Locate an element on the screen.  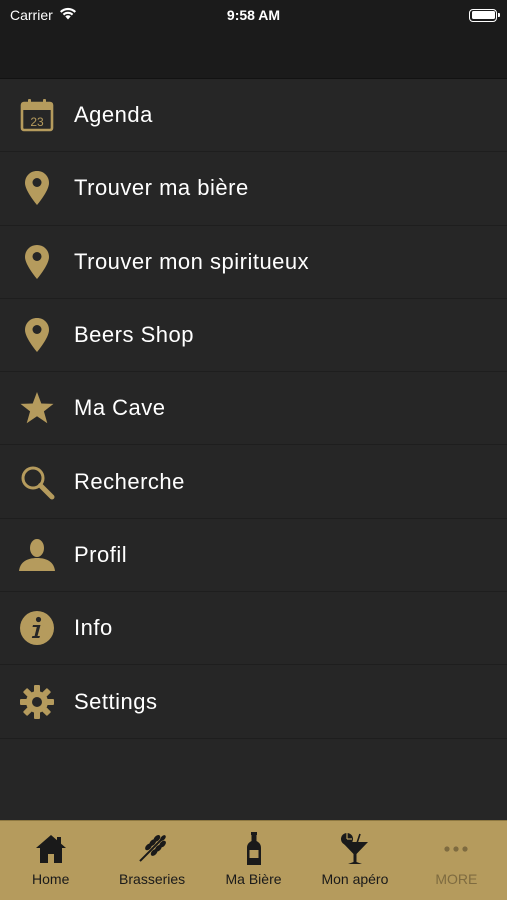
menu-item-beers-shop: Beers Shop is located at coordinates (253, 336).